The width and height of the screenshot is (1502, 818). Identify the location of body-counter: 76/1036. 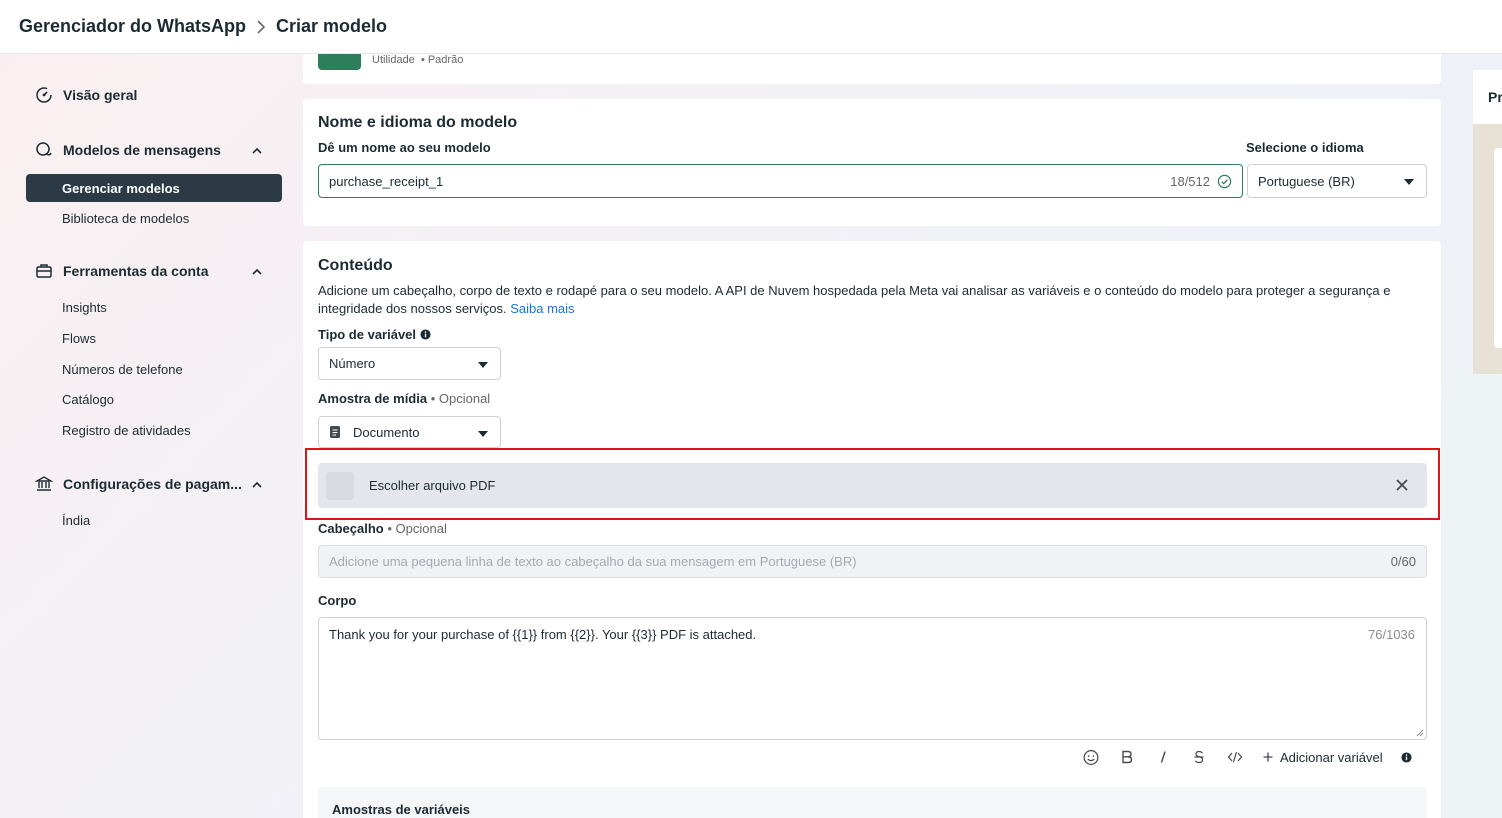
(1391, 634).